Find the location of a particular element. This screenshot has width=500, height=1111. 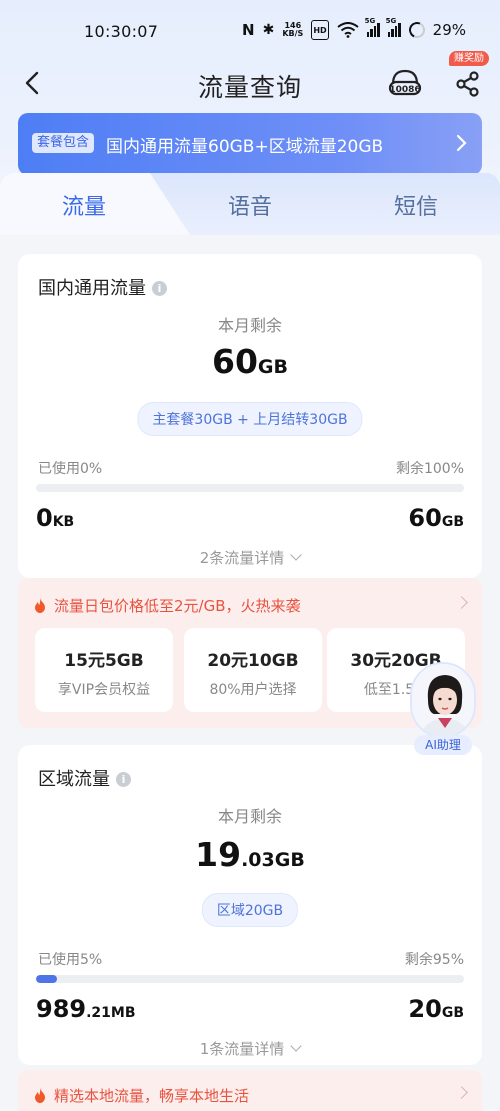

data-details-link: 1条流量详情 is located at coordinates (250, 1048).